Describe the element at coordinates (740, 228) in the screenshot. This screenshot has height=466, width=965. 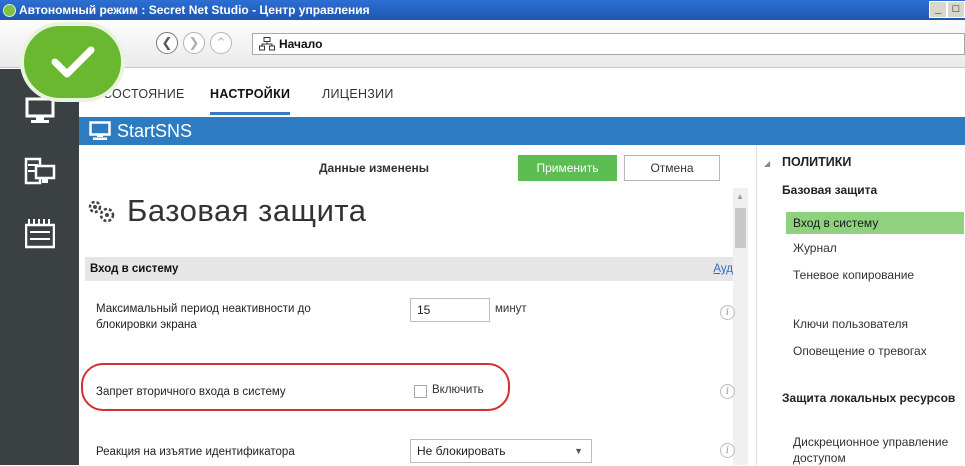
I see `scroll-thumb` at that location.